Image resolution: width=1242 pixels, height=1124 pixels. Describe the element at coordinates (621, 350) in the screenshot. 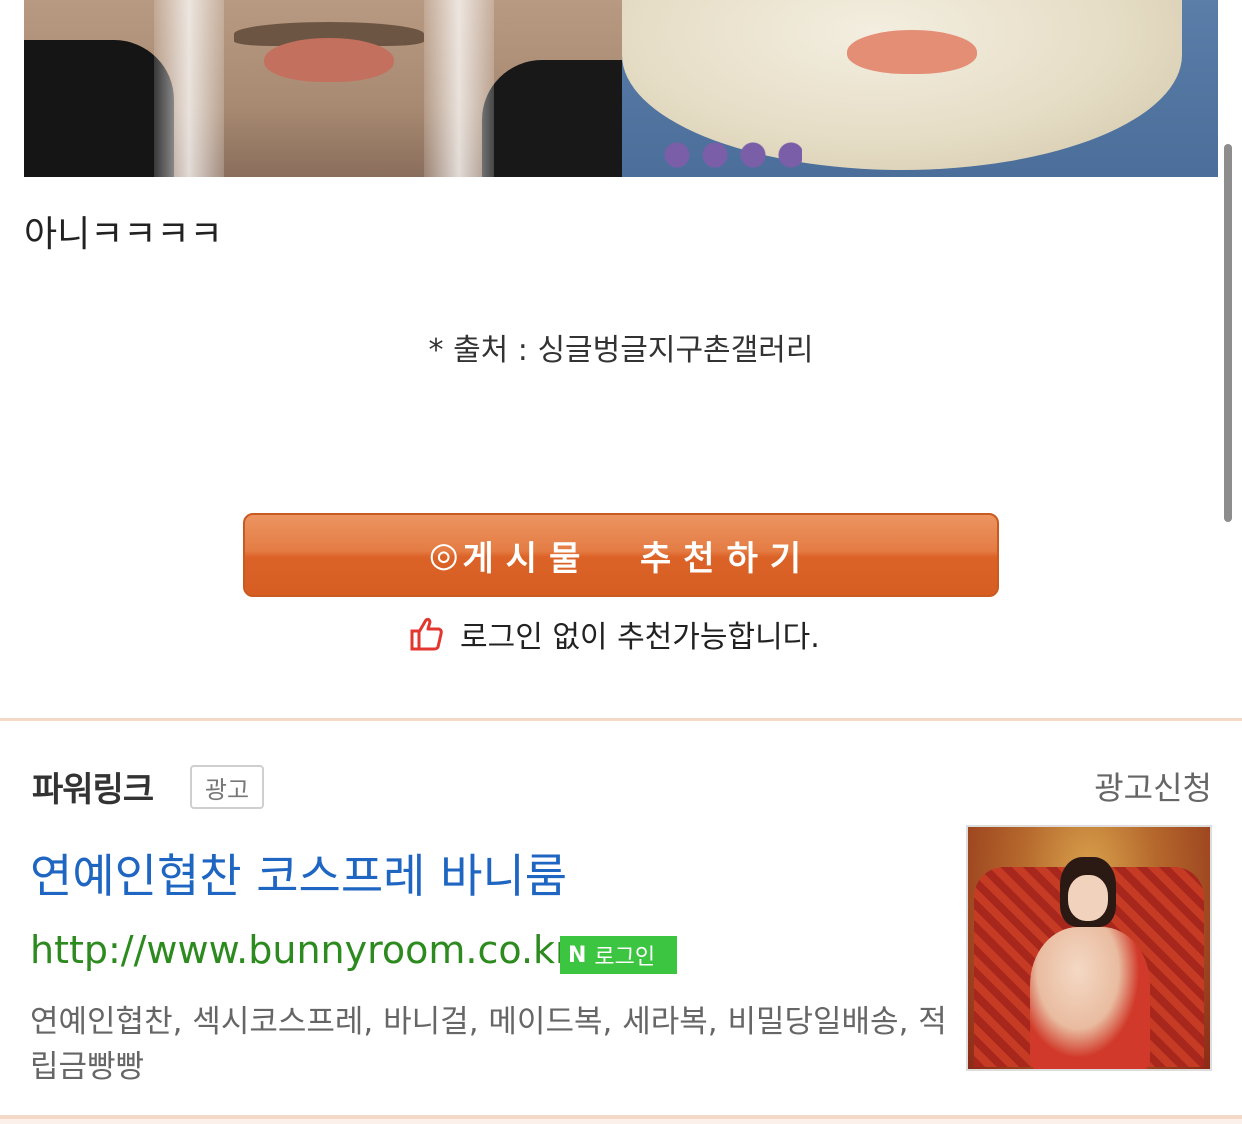

I see `post-source: * 출처 : 싱글벙글지구촌갤러리` at that location.